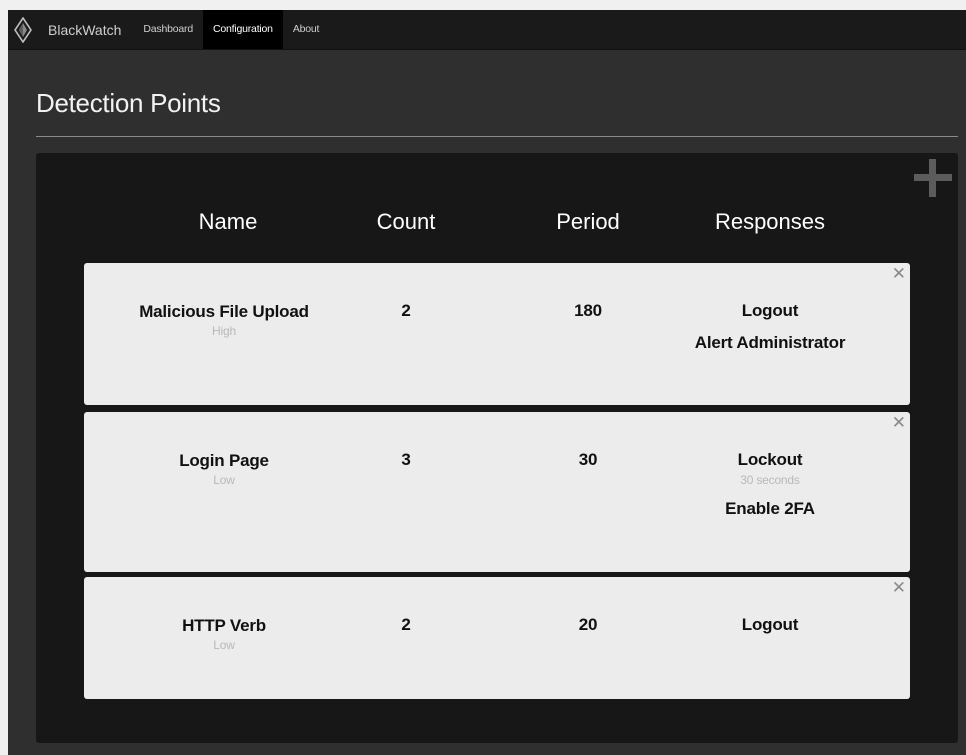 The height and width of the screenshot is (755, 966). What do you see at coordinates (224, 625) in the screenshot?
I see `row-name: HTTP Verb` at bounding box center [224, 625].